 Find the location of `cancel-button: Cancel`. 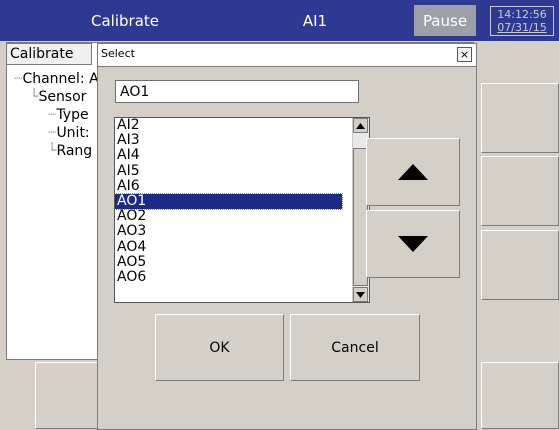

cancel-button: Cancel is located at coordinates (355, 347).